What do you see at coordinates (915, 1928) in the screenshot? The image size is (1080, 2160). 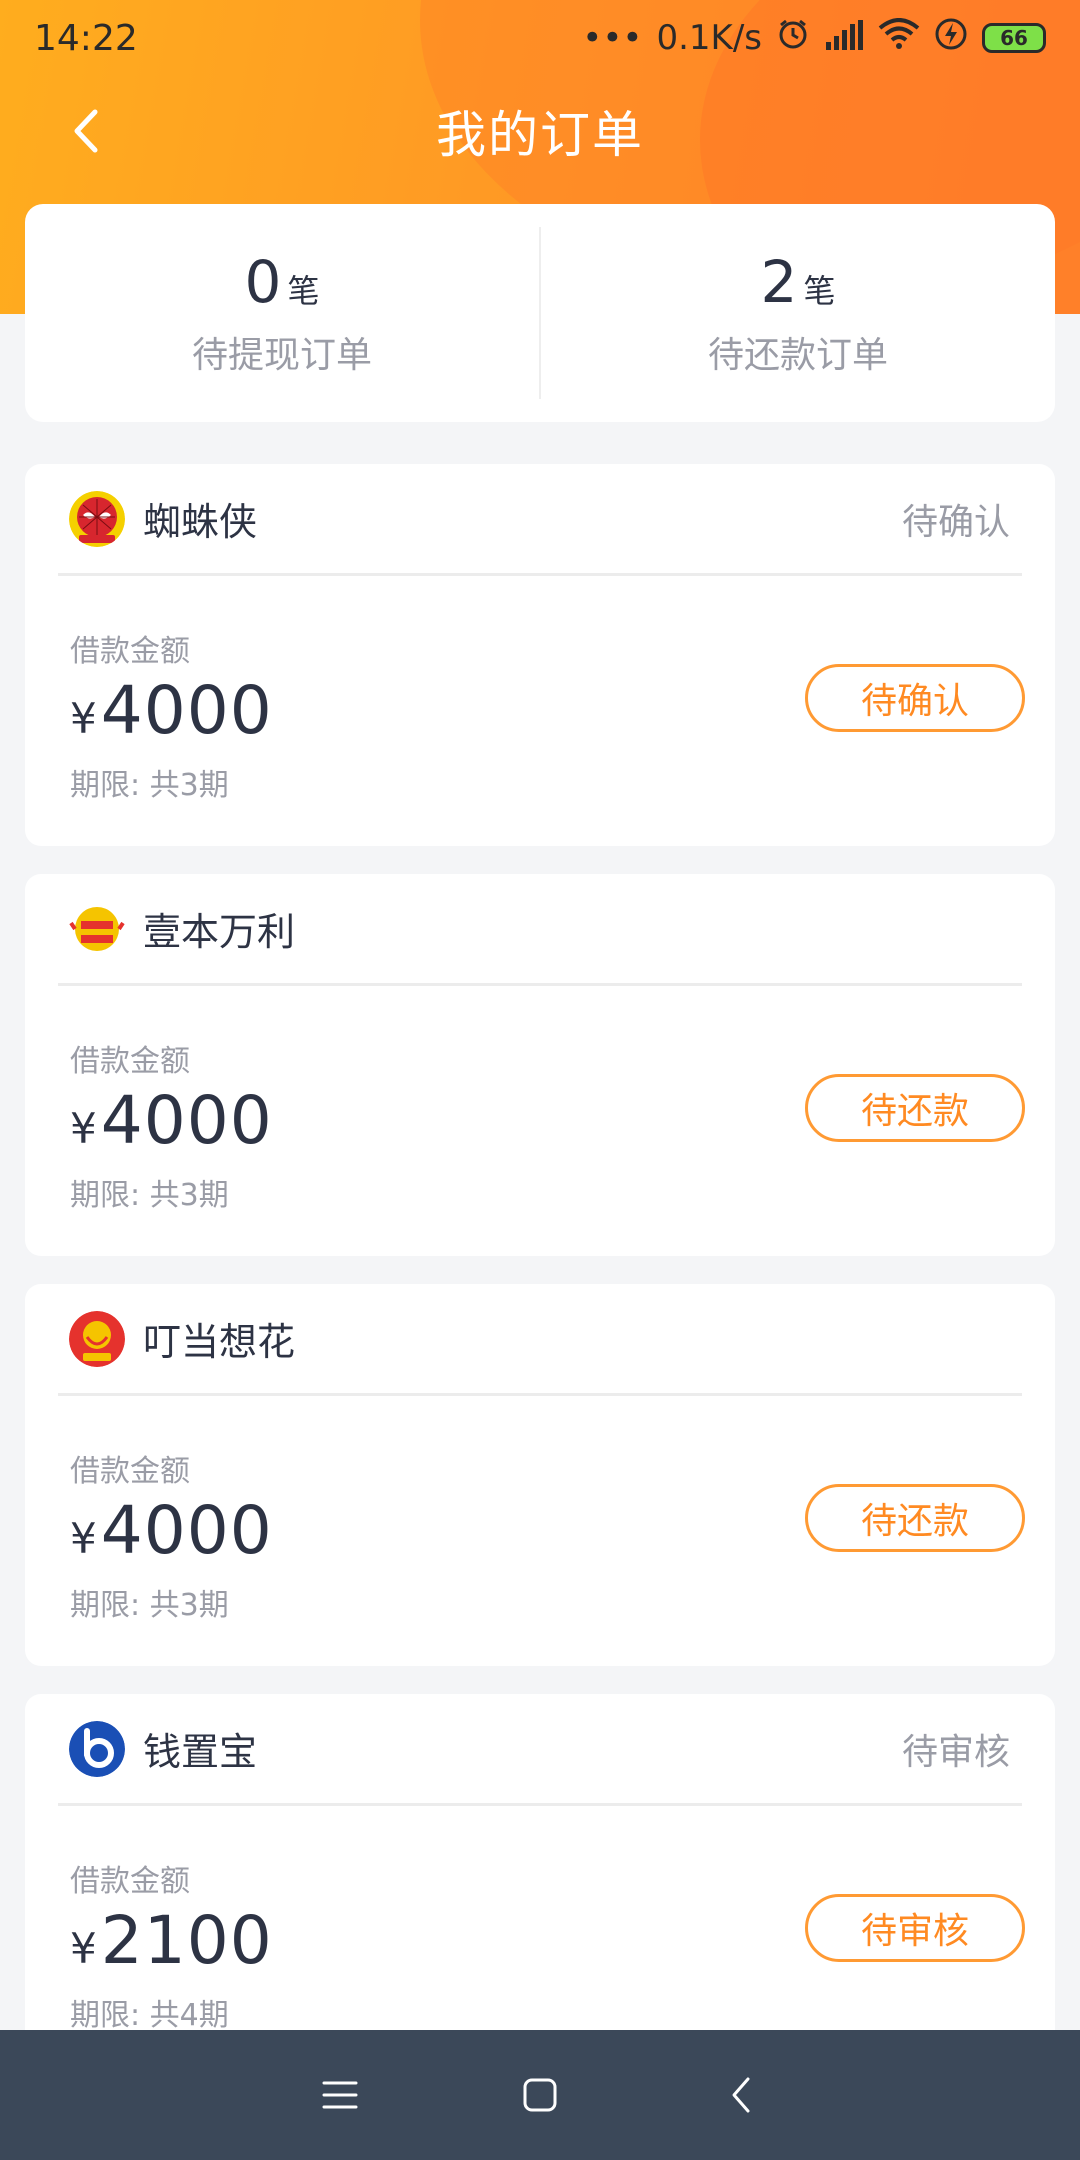 I see `review-status-button: 待审核` at bounding box center [915, 1928].